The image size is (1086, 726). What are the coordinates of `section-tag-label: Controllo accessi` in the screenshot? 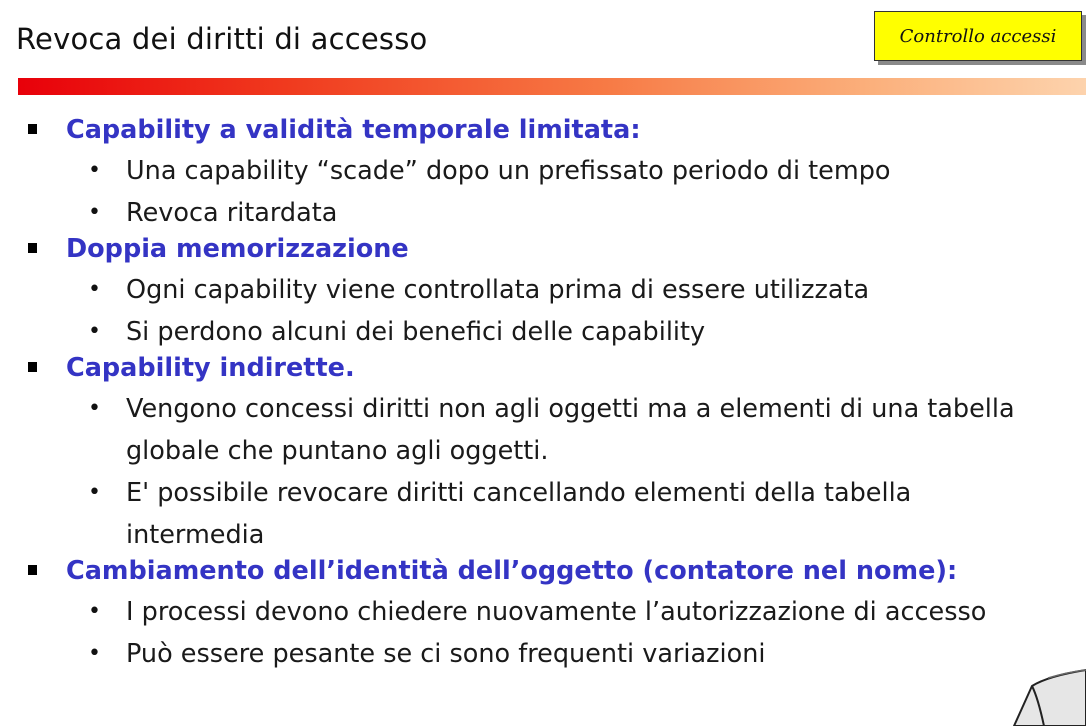 It's located at (978, 36).